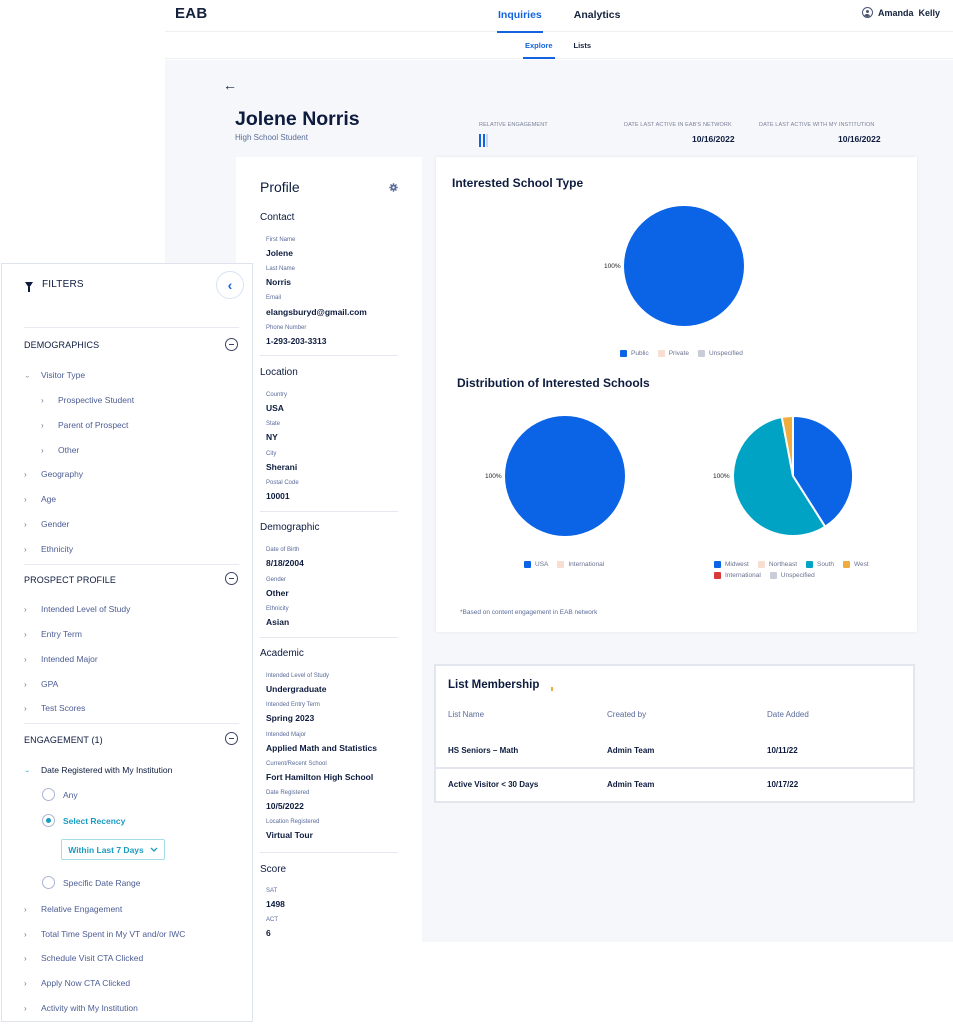  I want to click on sub-tabs: Explore Lists, so click(557, 45).